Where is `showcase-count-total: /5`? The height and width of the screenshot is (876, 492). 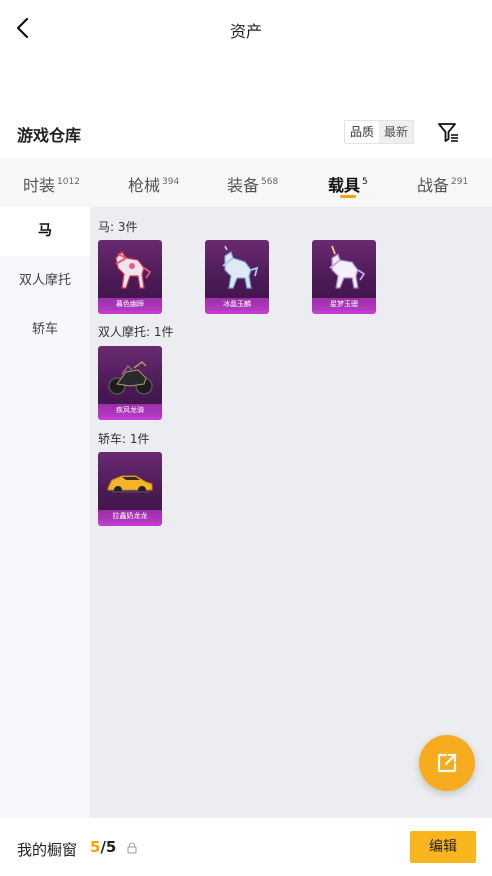
showcase-count-total: /5 is located at coordinates (108, 847).